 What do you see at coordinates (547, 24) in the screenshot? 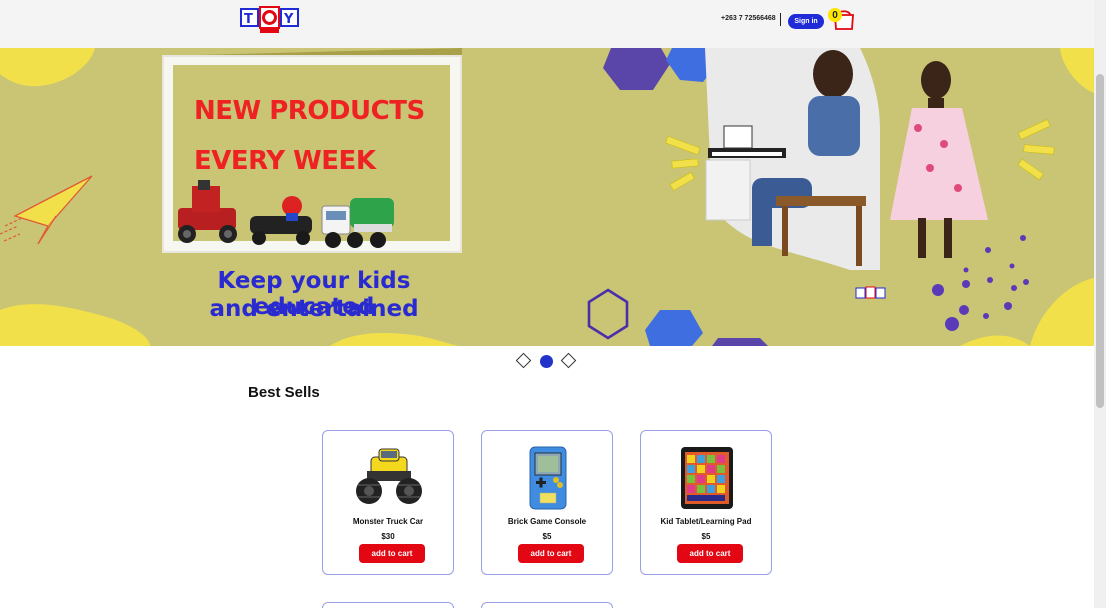
I see `site-header: T Y +263 7 72566468 Sign in 0` at bounding box center [547, 24].